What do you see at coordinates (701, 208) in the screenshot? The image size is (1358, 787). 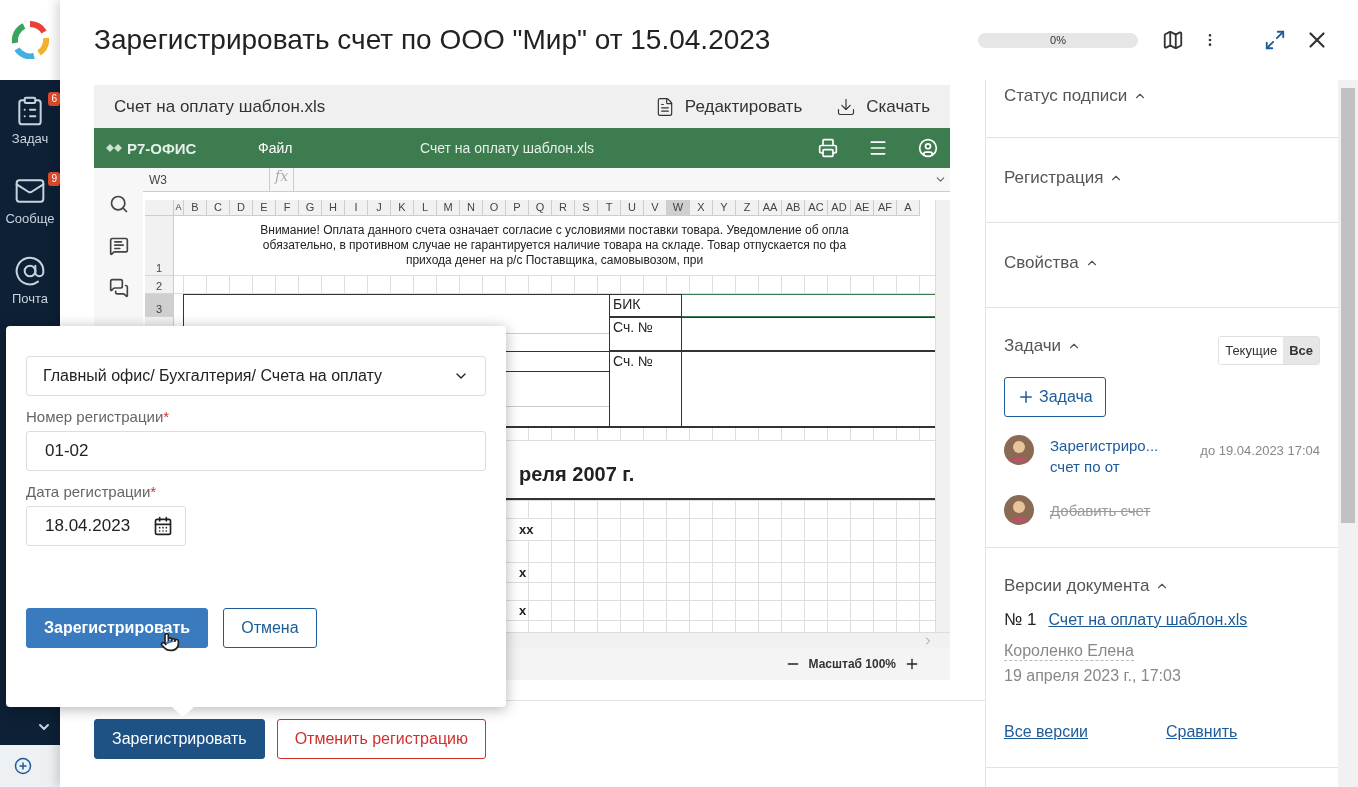 I see `column-header: X` at bounding box center [701, 208].